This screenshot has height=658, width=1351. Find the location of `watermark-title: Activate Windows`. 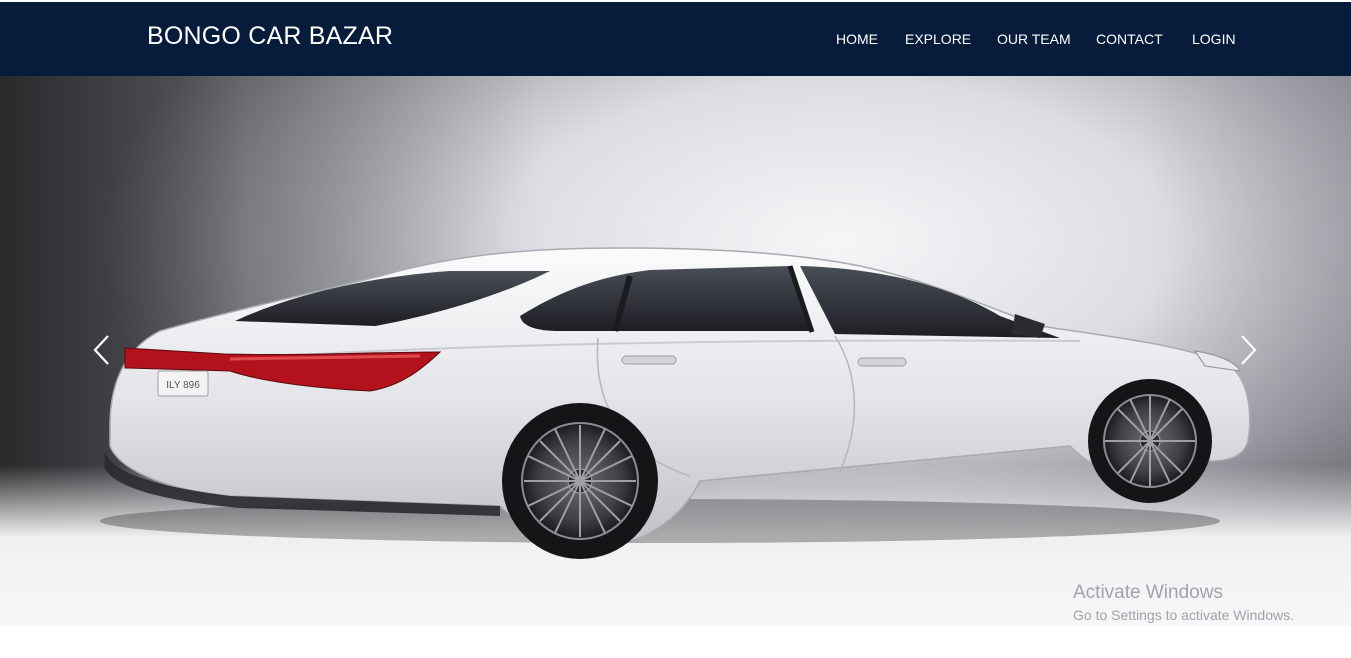

watermark-title: Activate Windows is located at coordinates (1148, 592).